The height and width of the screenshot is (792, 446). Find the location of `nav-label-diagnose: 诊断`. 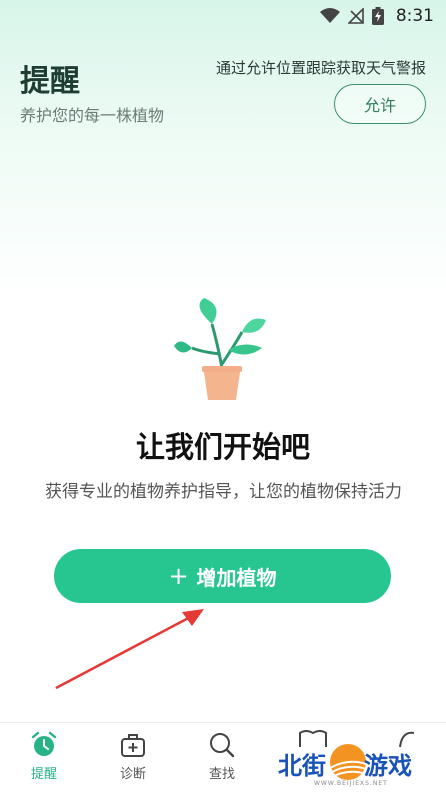

nav-label-diagnose: 诊断 is located at coordinates (132, 774).